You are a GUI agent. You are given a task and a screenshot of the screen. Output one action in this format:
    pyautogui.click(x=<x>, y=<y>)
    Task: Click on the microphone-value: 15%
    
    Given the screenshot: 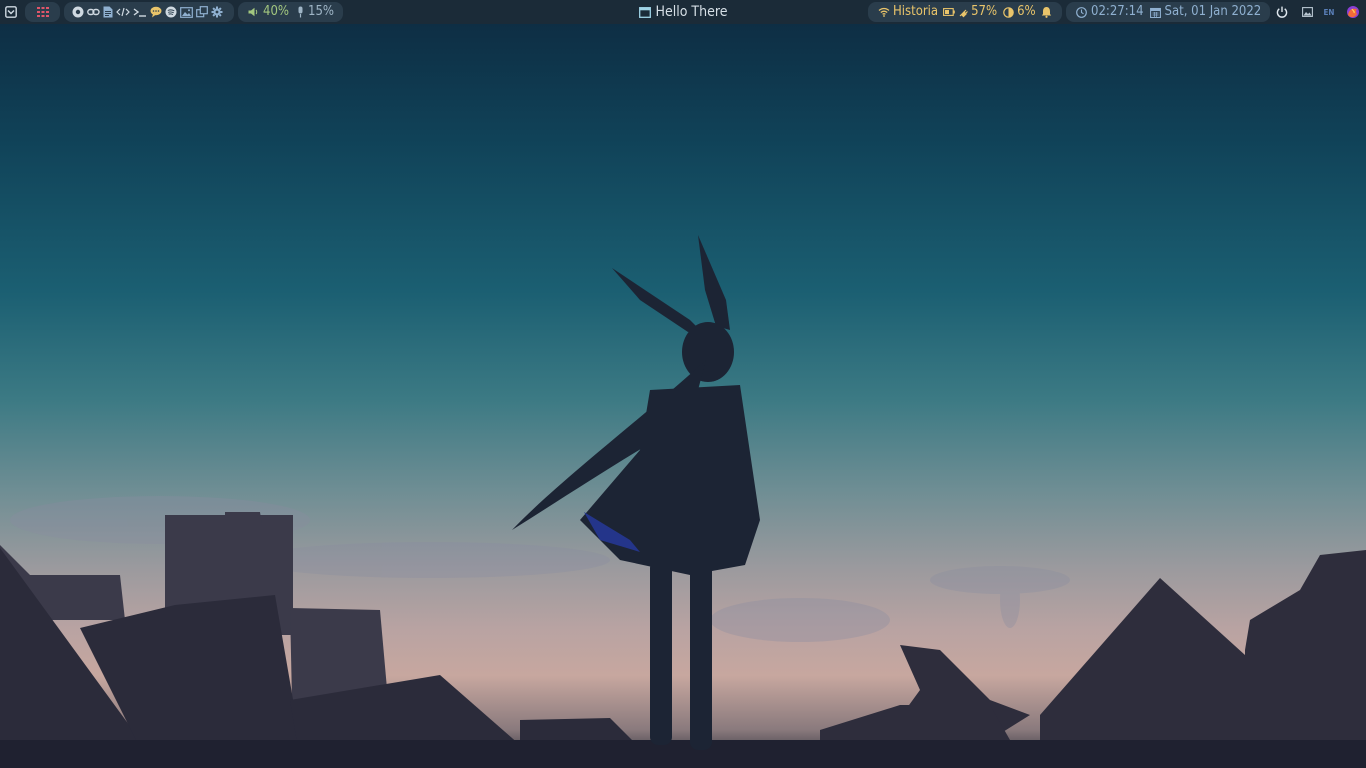 What is the action you would take?
    pyautogui.click(x=321, y=12)
    